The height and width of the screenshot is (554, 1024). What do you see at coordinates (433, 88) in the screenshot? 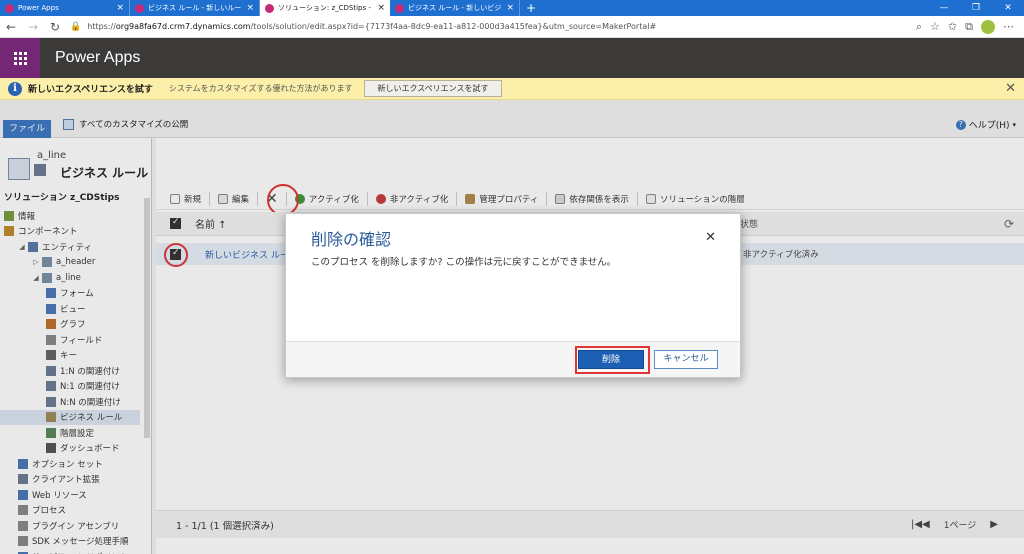
I see `try-new-experience-button: 新しいエクスペリエンスを試す` at bounding box center [433, 88].